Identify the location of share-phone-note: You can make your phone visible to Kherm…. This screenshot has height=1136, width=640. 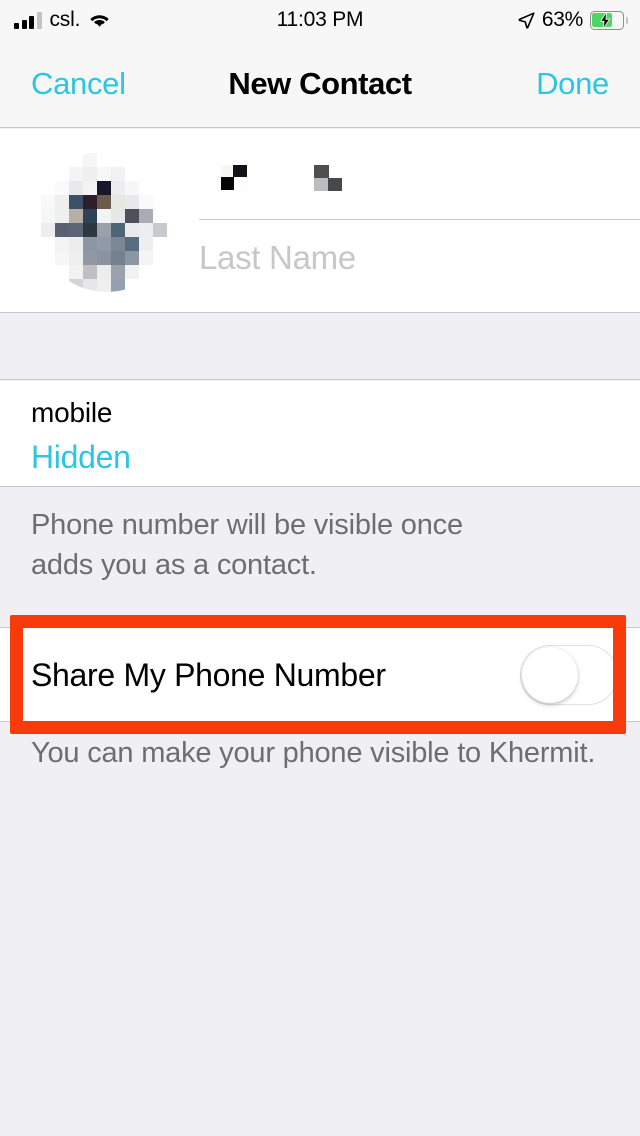
(320, 765).